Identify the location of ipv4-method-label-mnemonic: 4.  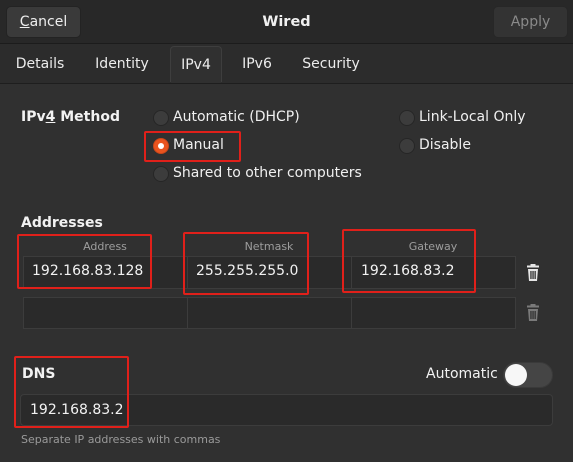
(50, 117).